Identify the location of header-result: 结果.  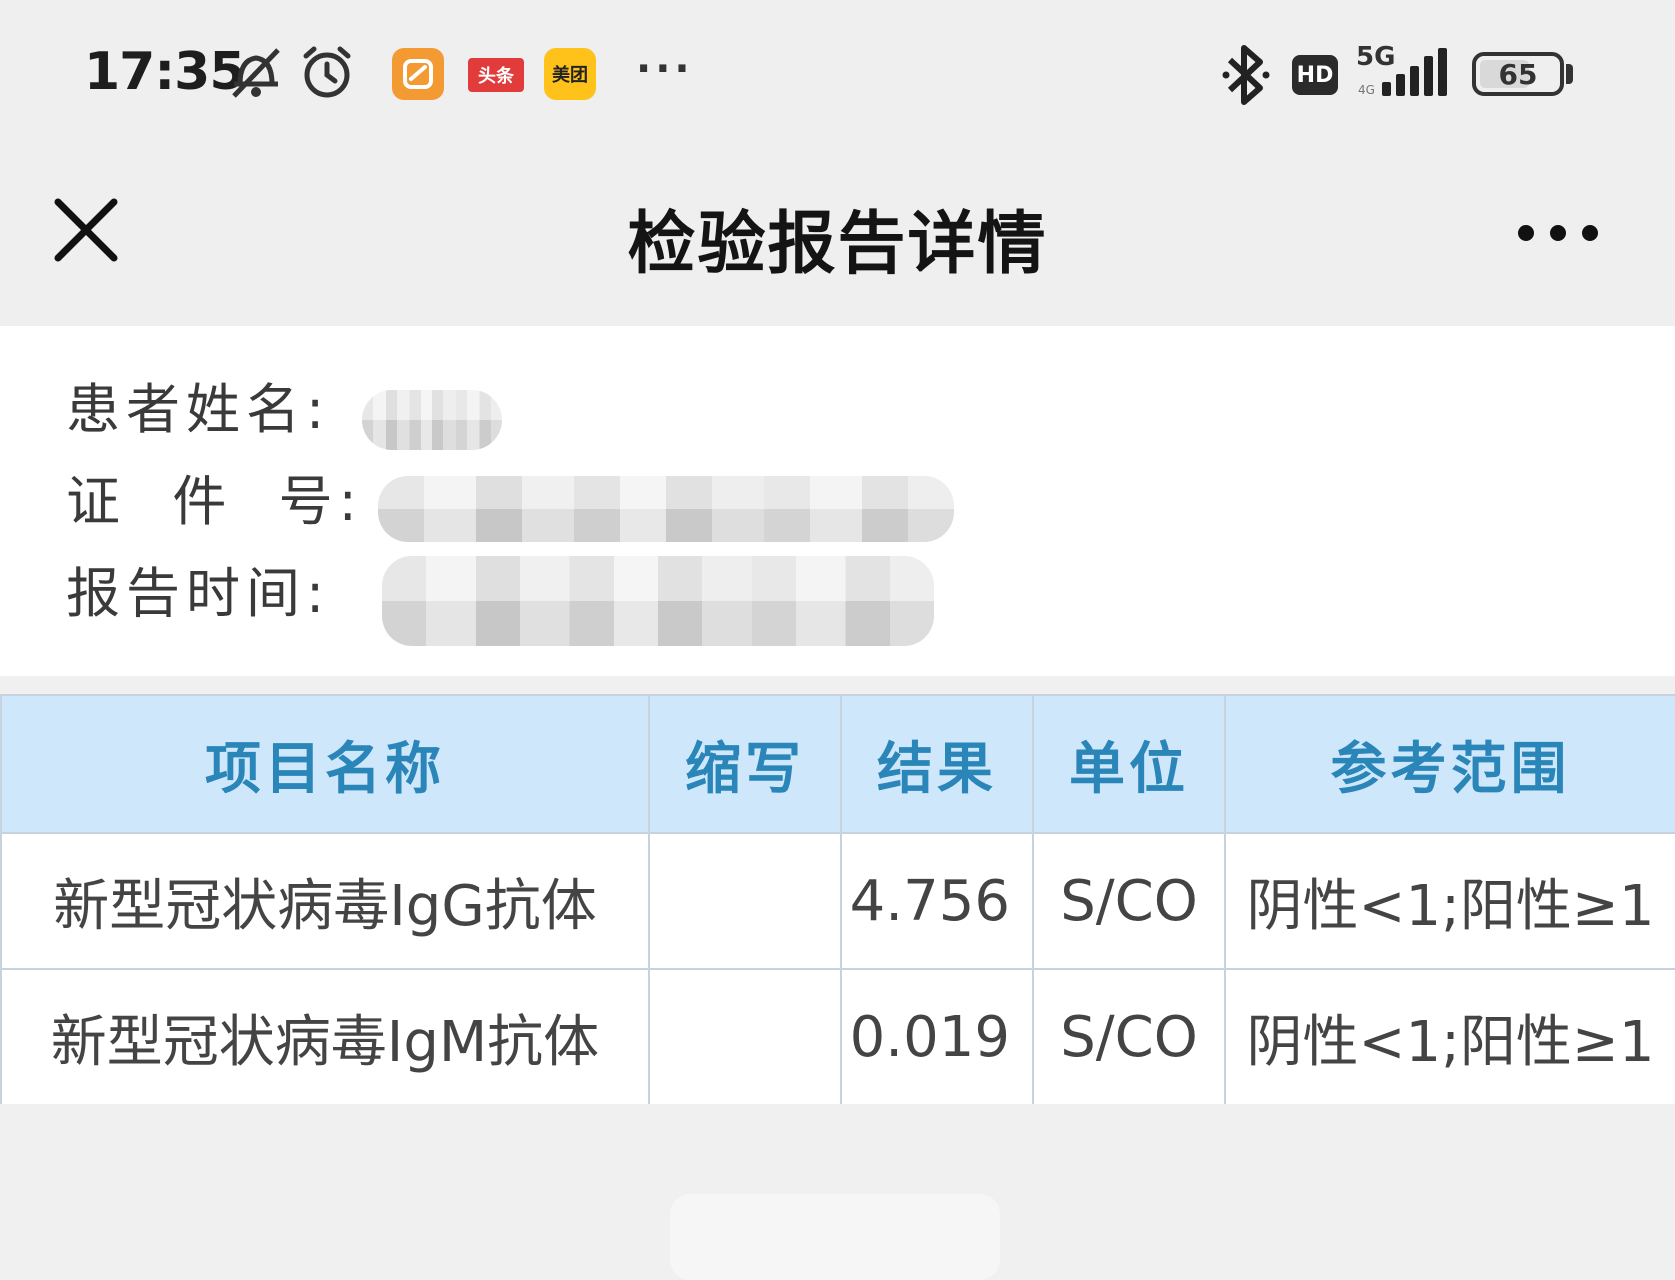
(937, 764).